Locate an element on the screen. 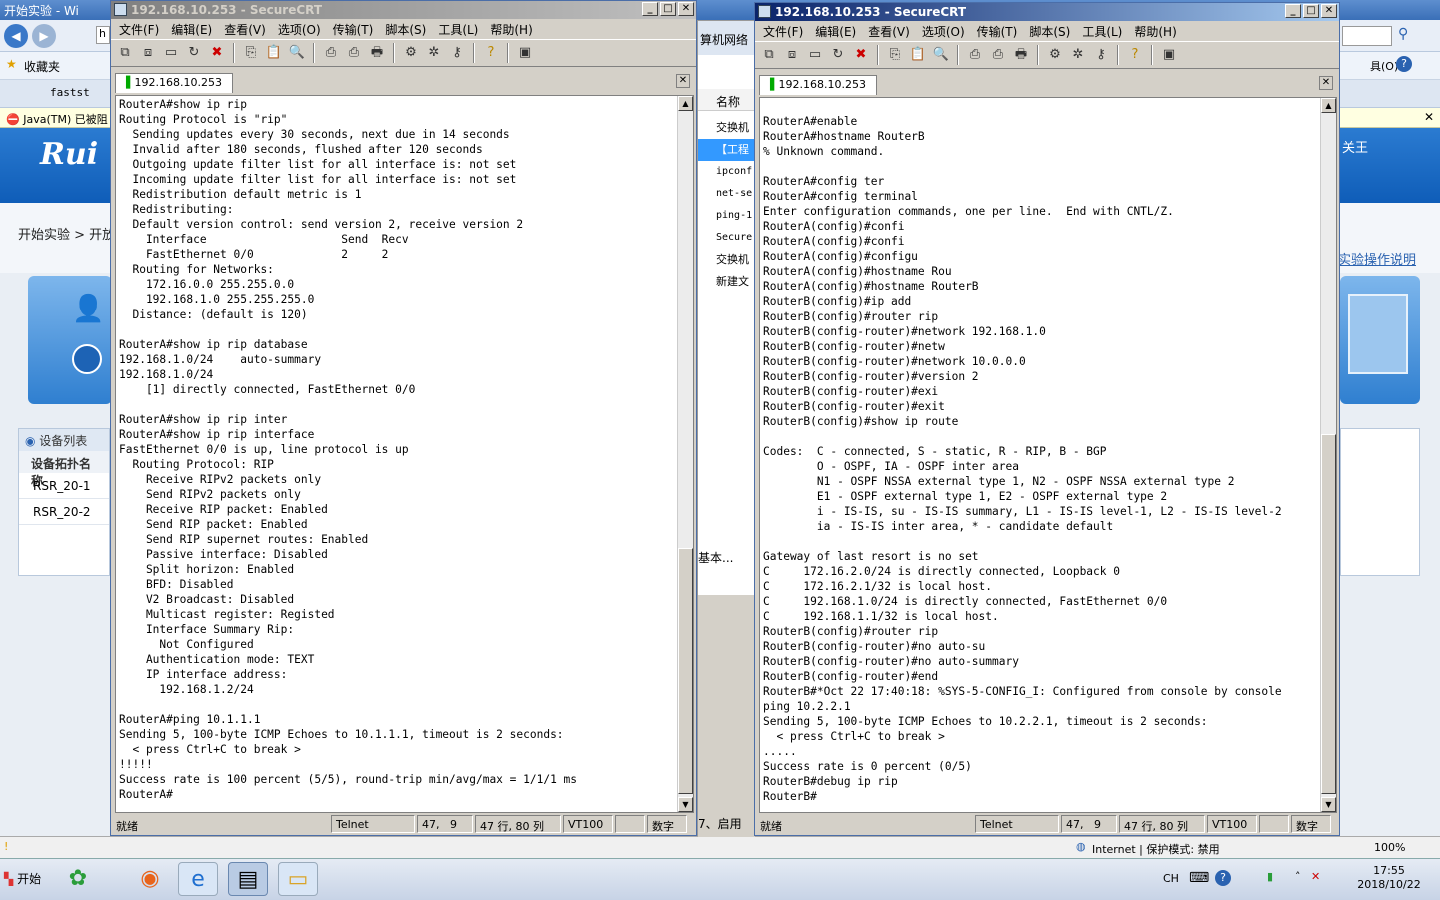 The width and height of the screenshot is (1440, 900). tools-menu: 具(O) is located at coordinates (1384, 66).